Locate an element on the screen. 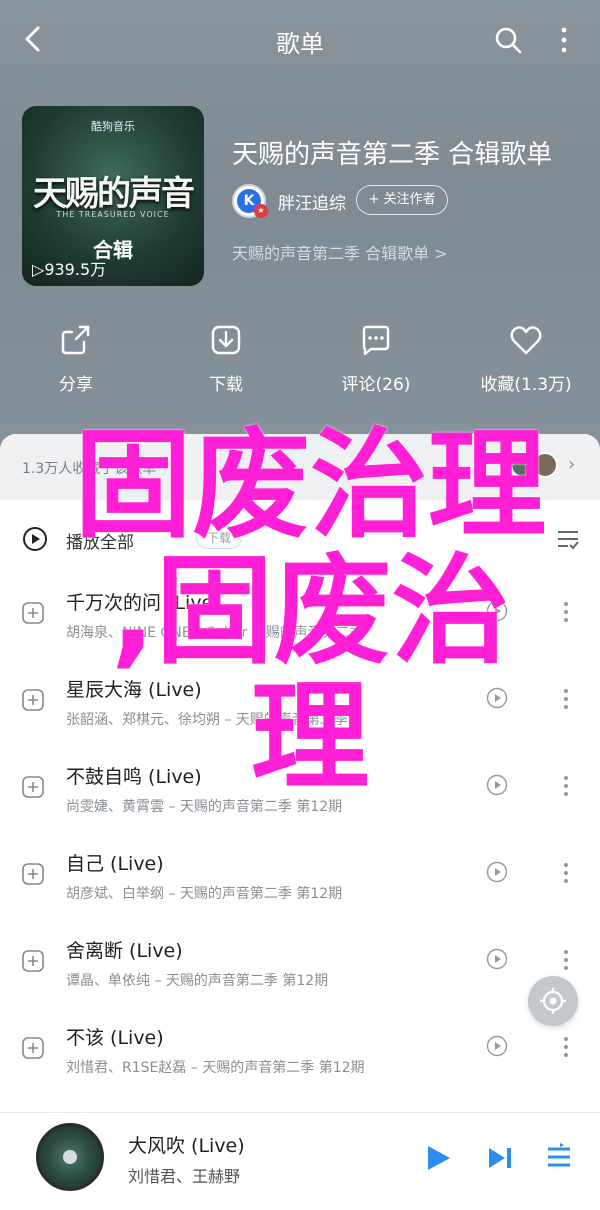 The height and width of the screenshot is (1210, 600). song-row: 自己 (Live) 胡彦斌、白举纲 – 天赐的声音第二季 第12期 is located at coordinates (300, 878).